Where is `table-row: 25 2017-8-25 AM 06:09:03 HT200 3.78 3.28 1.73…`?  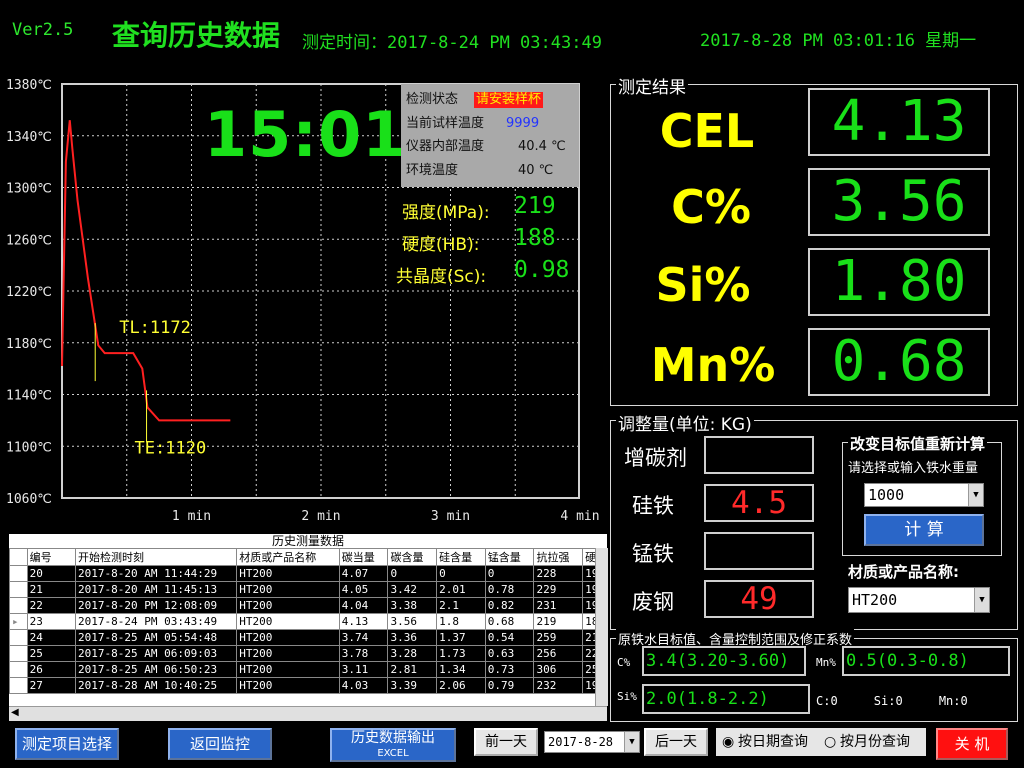 table-row: 25 2017-8-25 AM 06:09:03 HT200 3.78 3.28 1.73… is located at coordinates (308, 653).